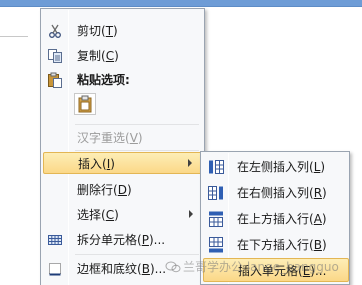  I want to click on submenu-item-insert-column-right-label: 在右侧插入列, so click(273, 193).